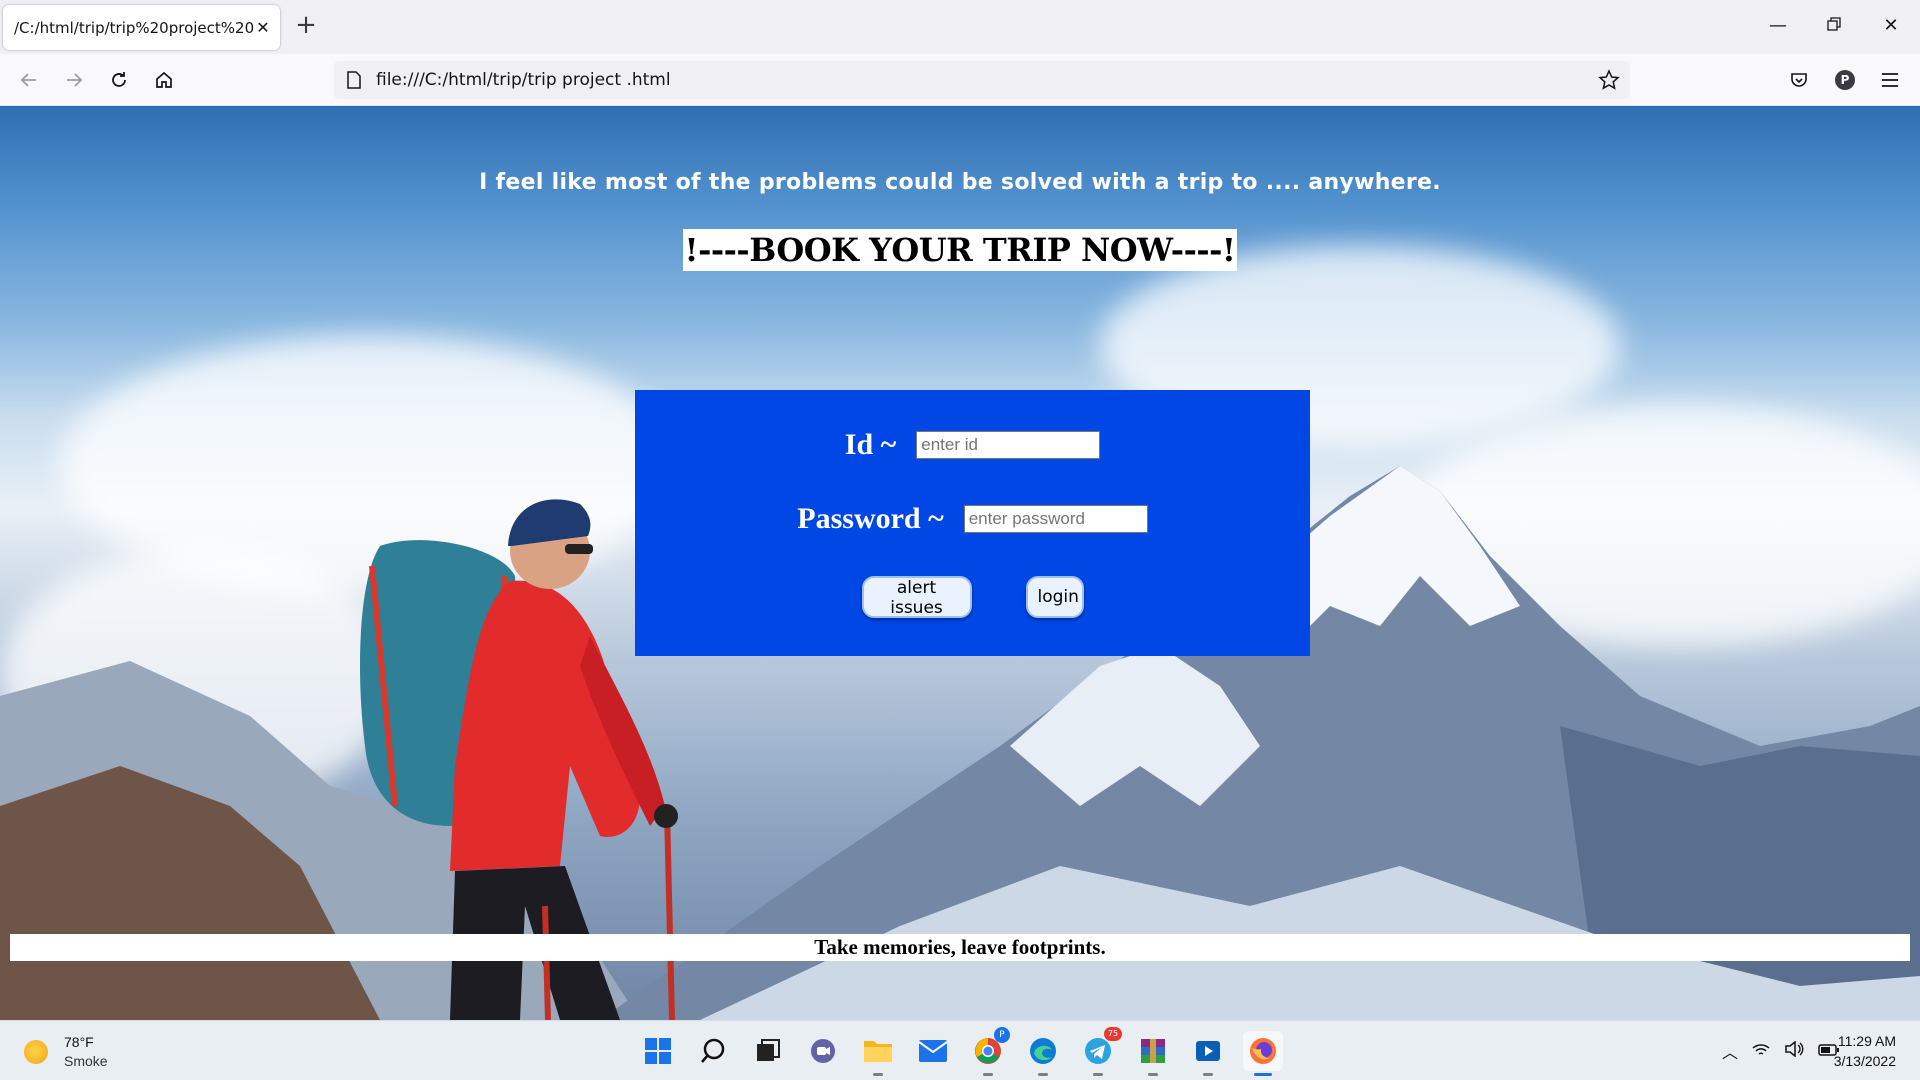  Describe the element at coordinates (1890, 80) in the screenshot. I see `menu-icon` at that location.